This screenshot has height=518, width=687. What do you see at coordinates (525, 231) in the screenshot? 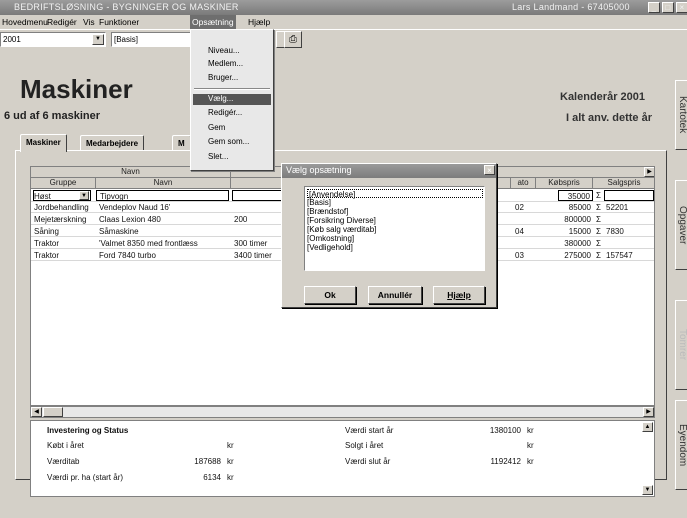
I see `table-row-ato: 04` at bounding box center [525, 231].